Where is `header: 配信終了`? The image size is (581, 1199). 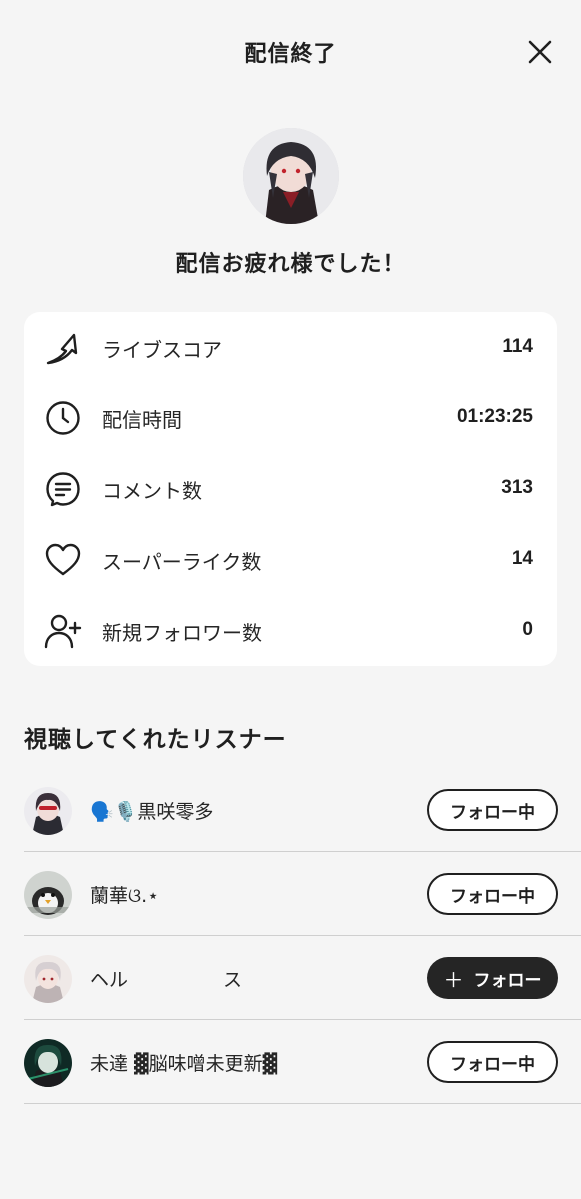 header: 配信終了 is located at coordinates (290, 52).